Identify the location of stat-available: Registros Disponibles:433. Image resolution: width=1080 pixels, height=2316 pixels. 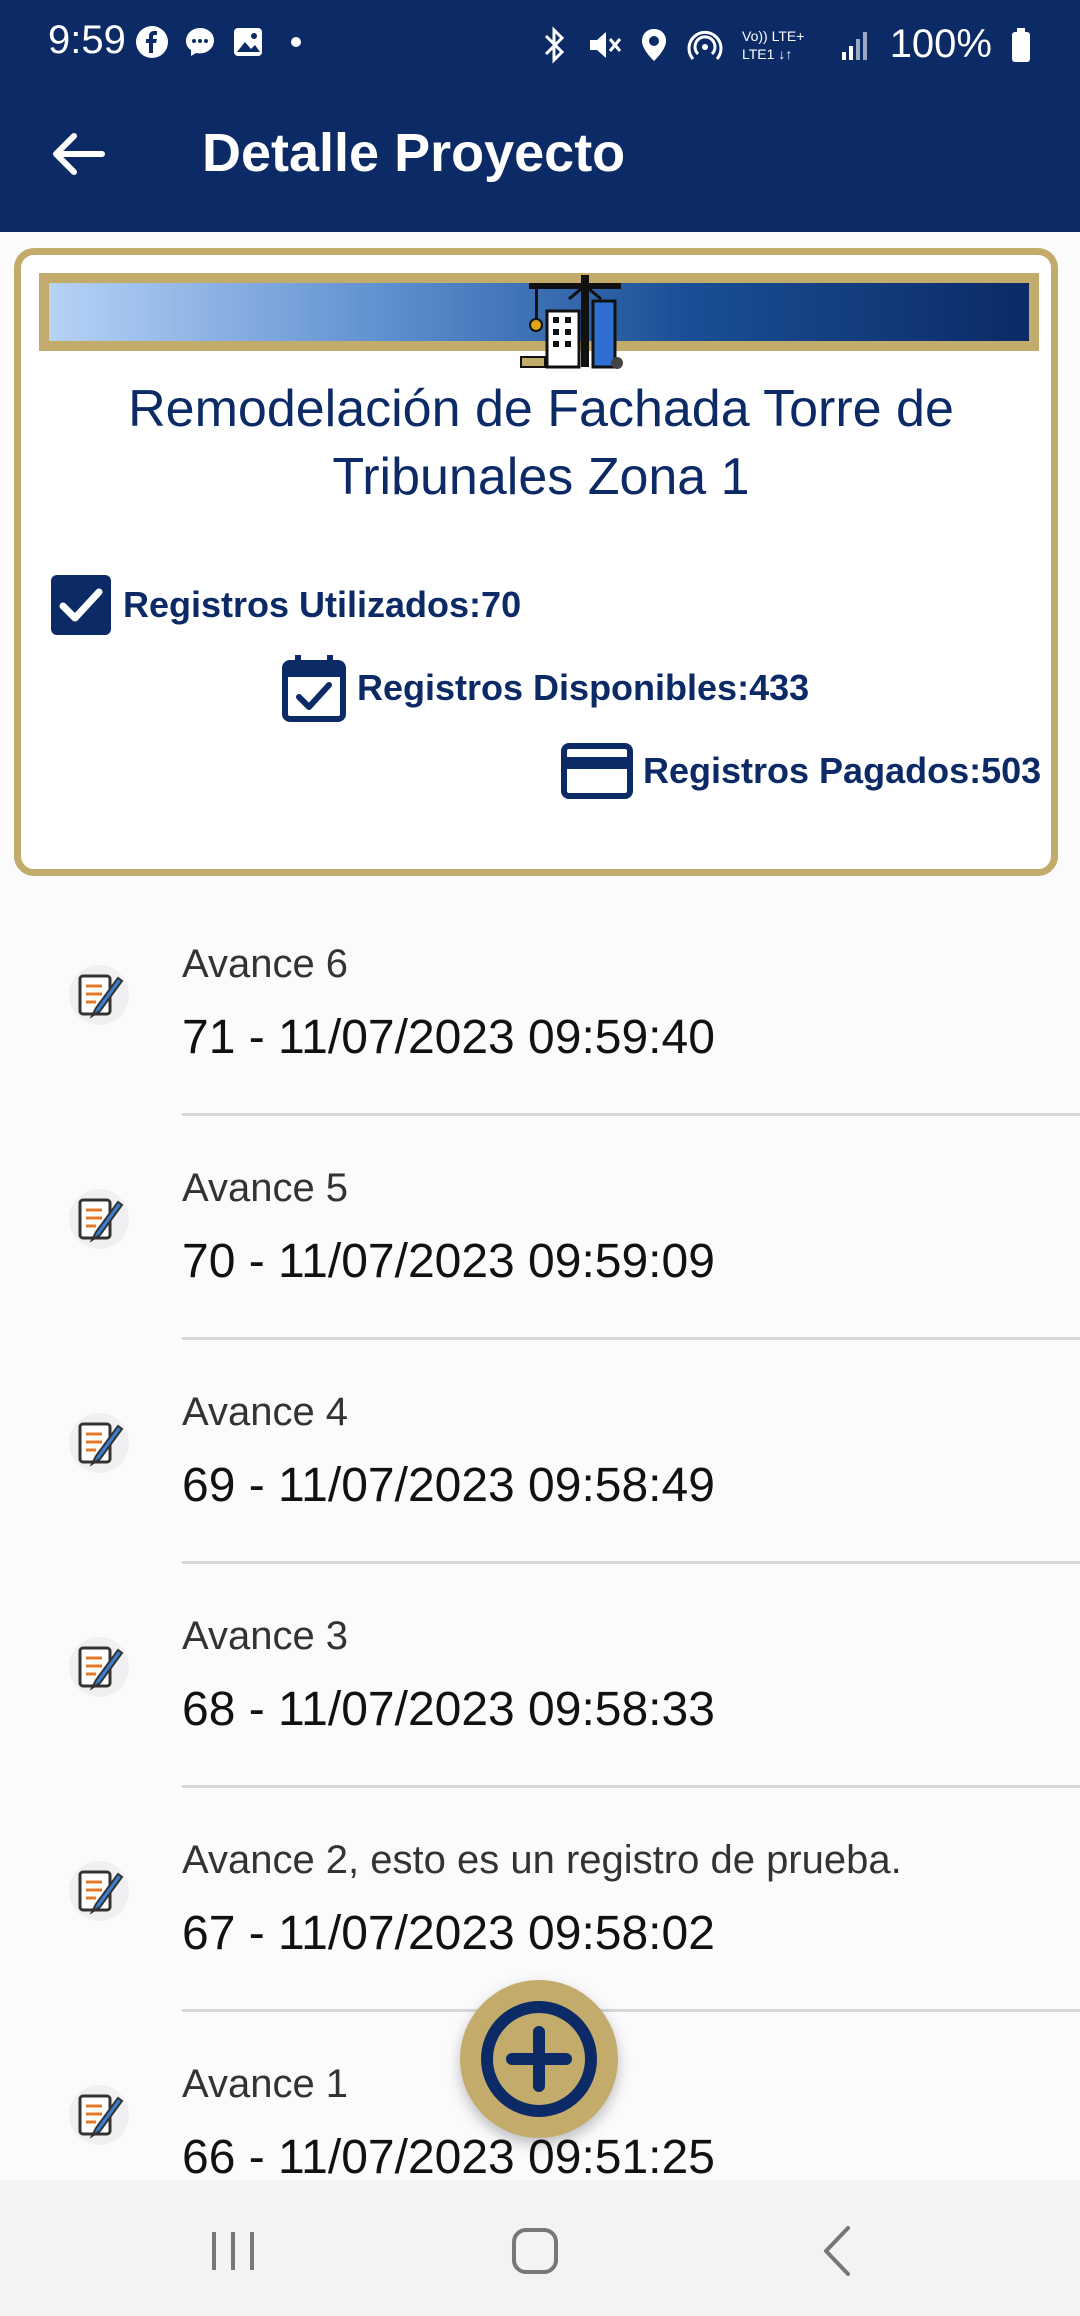
(545, 688).